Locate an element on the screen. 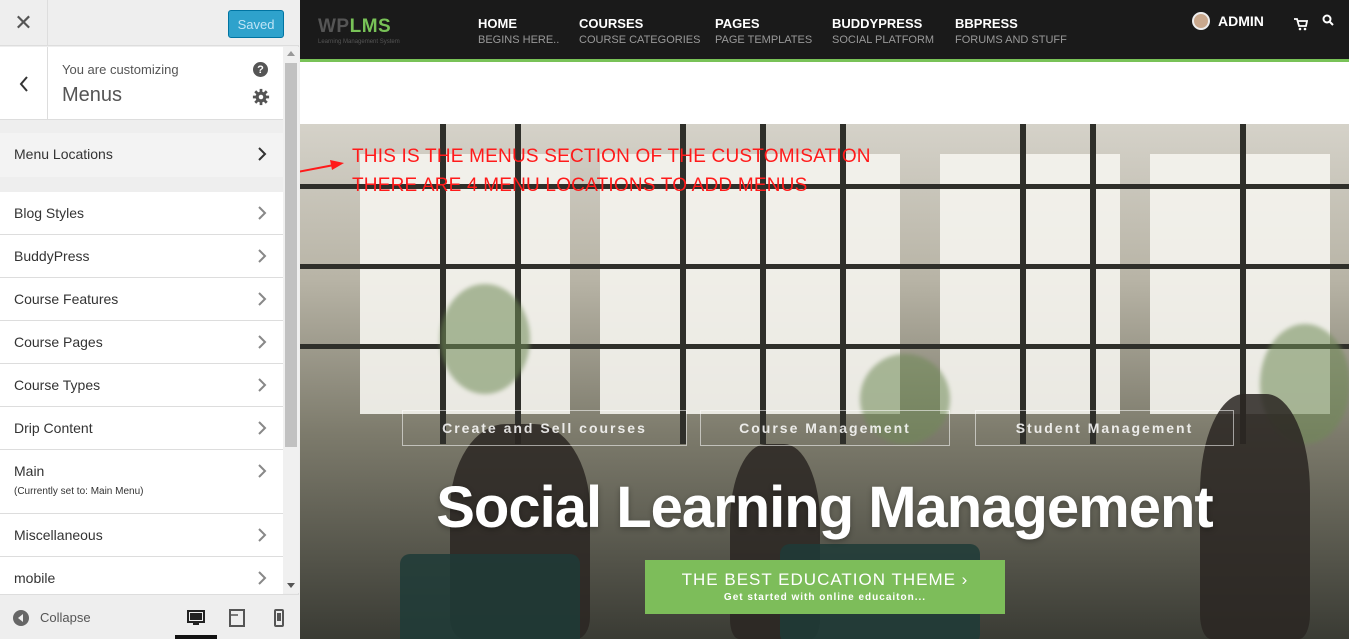  logo-lms-text: LMS is located at coordinates (370, 26).